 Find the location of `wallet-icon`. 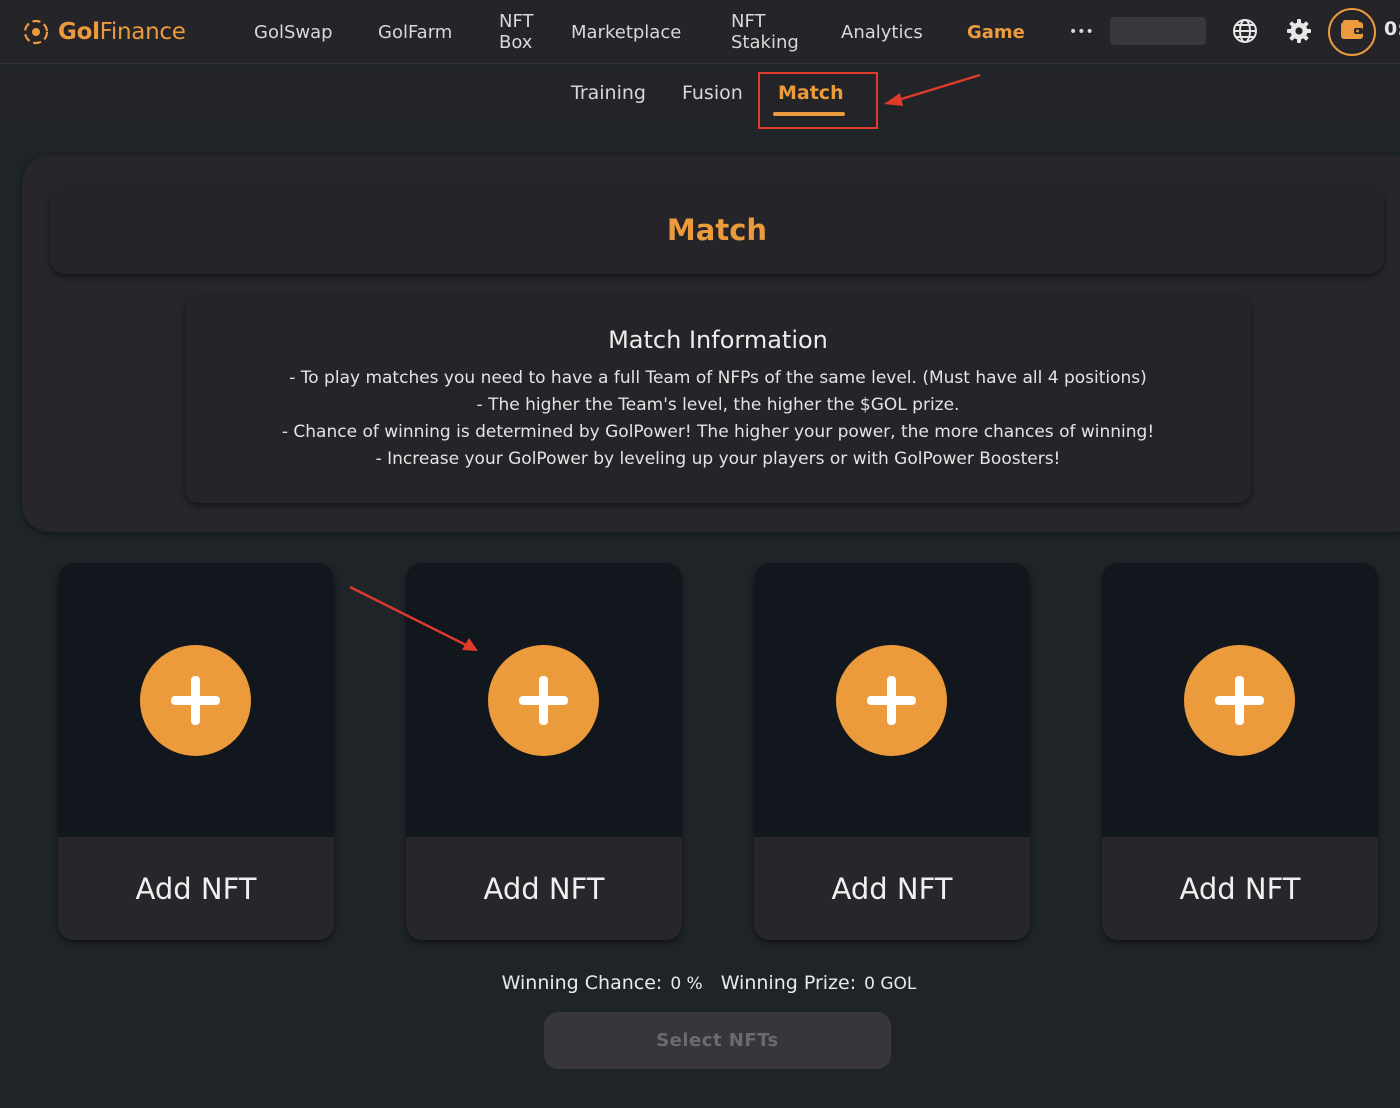

wallet-icon is located at coordinates (1352, 32).